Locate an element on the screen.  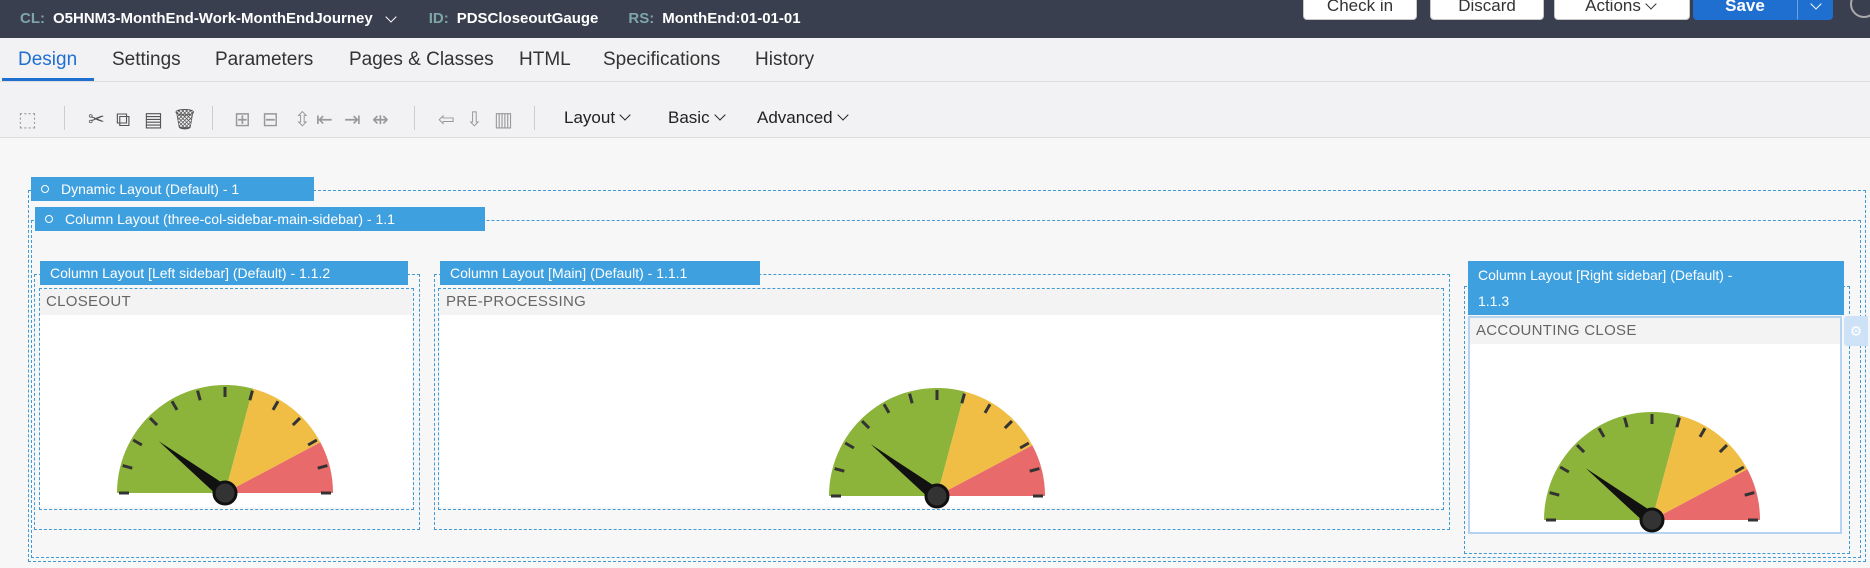
section-icon: ⬚ is located at coordinates (27, 120).